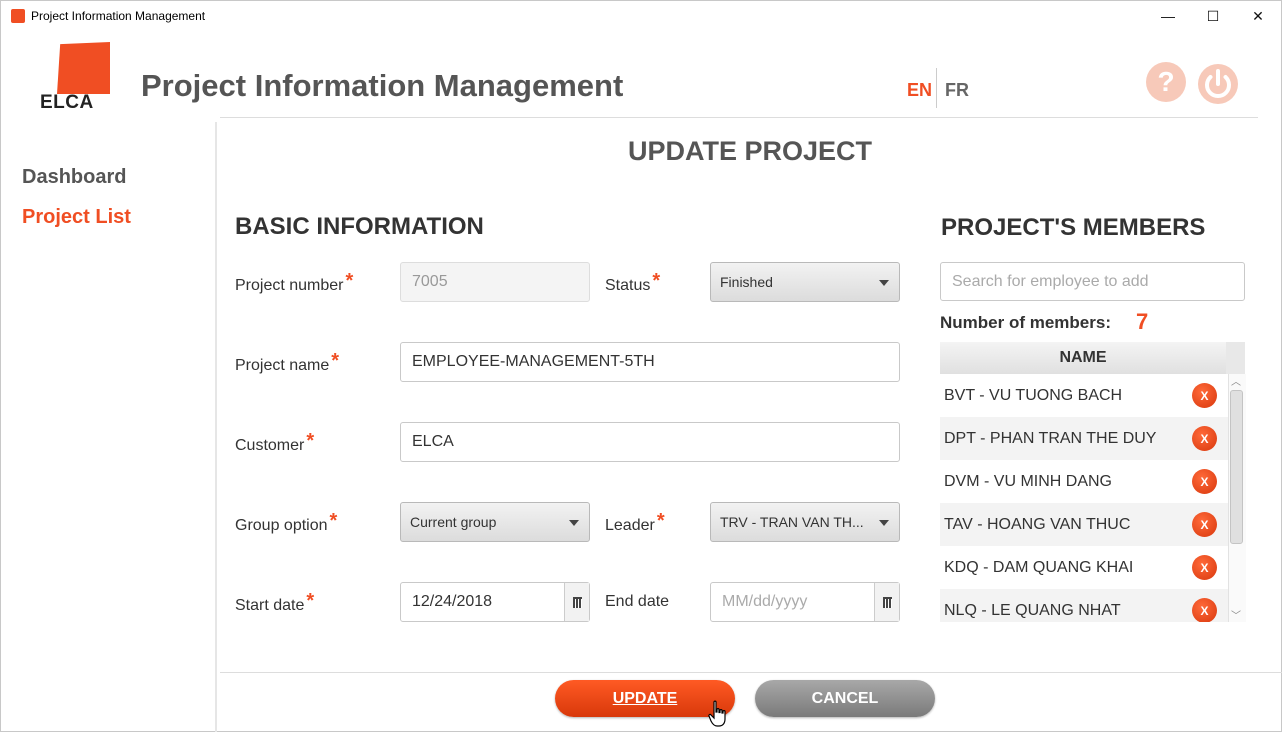 The height and width of the screenshot is (733, 1282). What do you see at coordinates (1258, 16) in the screenshot?
I see `close-button: ✕` at bounding box center [1258, 16].